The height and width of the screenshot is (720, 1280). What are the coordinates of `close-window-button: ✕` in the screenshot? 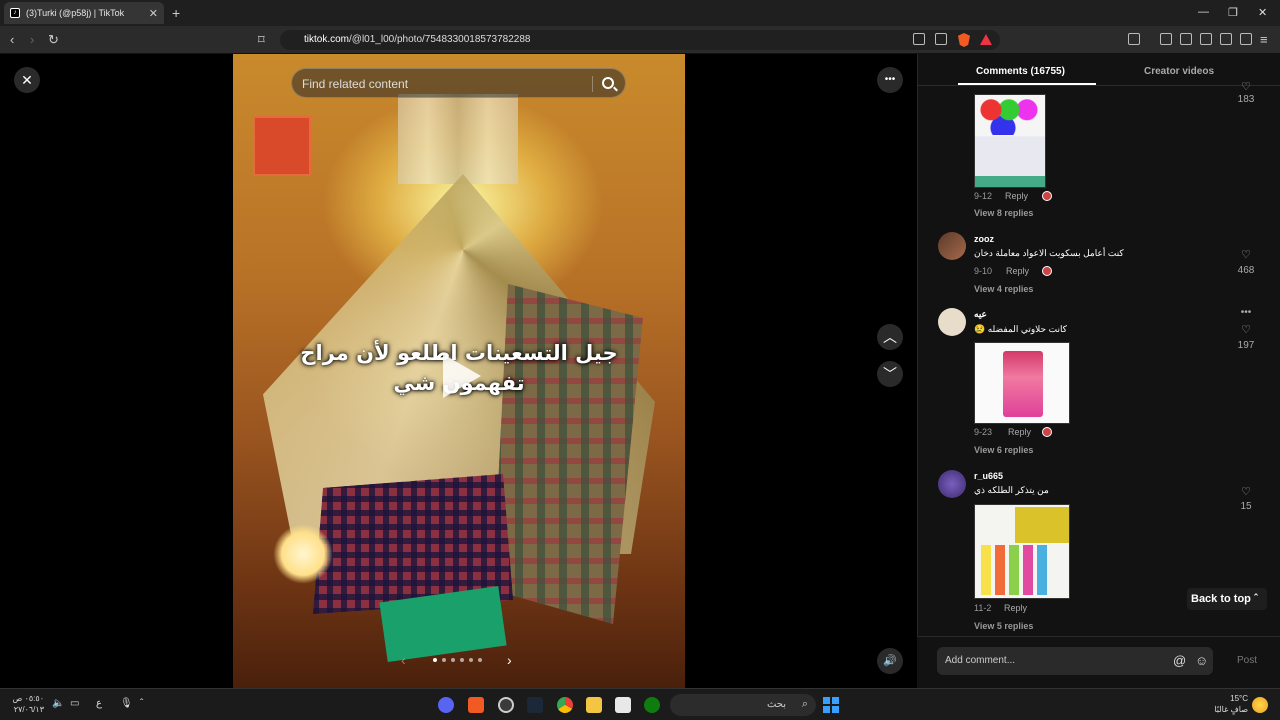 It's located at (1262, 12).